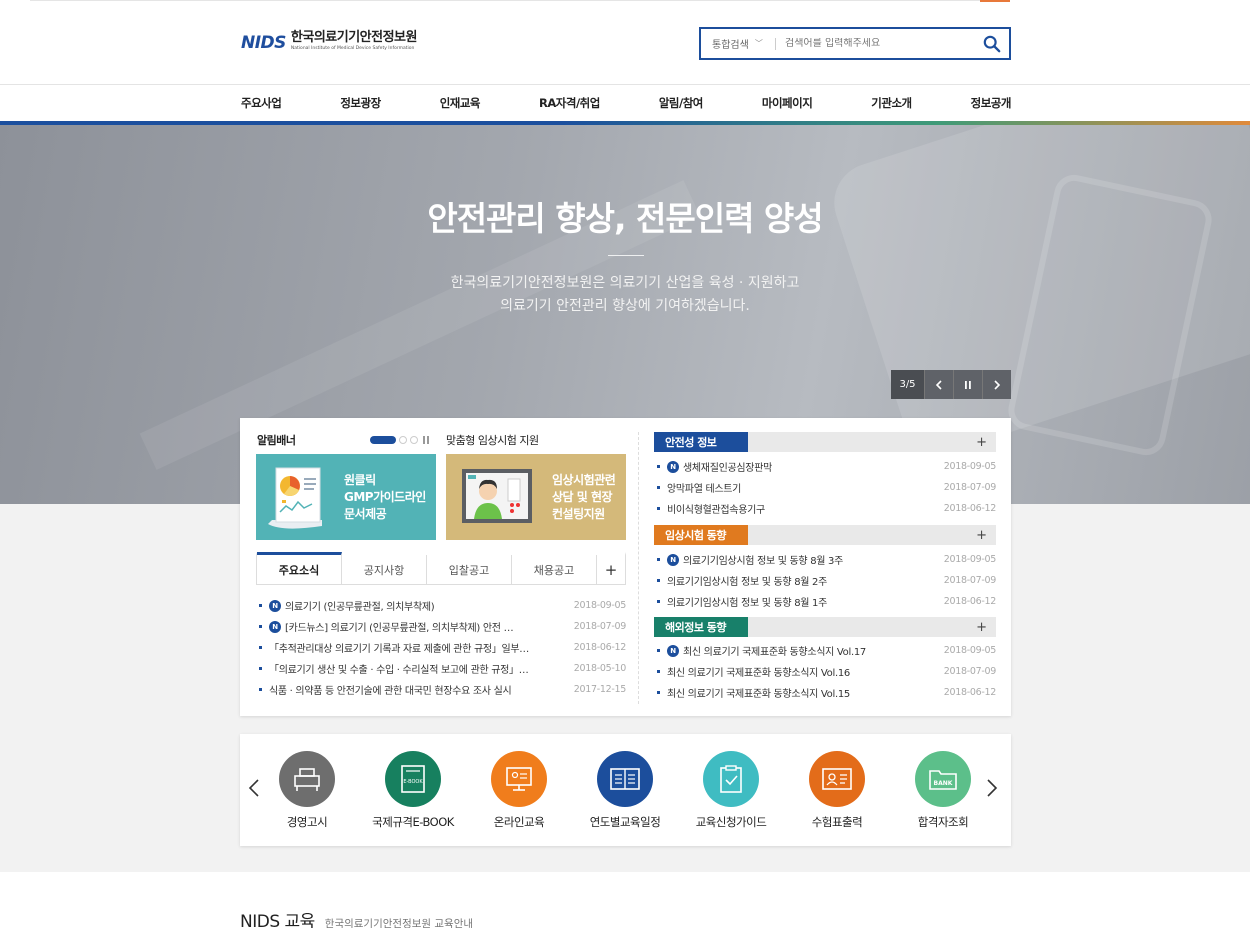 The height and width of the screenshot is (928, 1250). I want to click on list-item: N 의료기기임상시험 정보 및 동향 8월 3주 2018-09-05, so click(825, 559).